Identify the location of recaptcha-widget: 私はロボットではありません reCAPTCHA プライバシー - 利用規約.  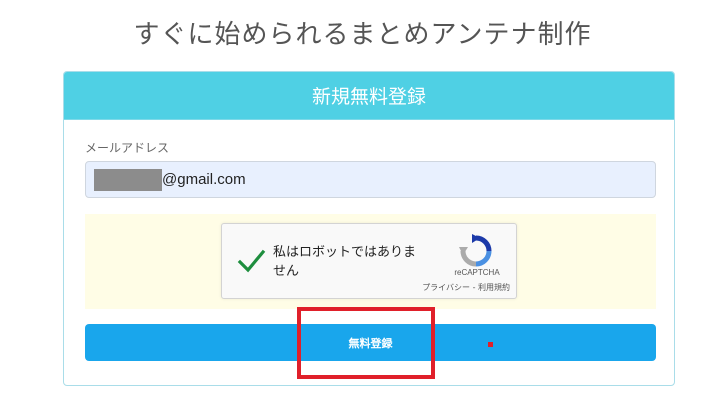
(369, 261).